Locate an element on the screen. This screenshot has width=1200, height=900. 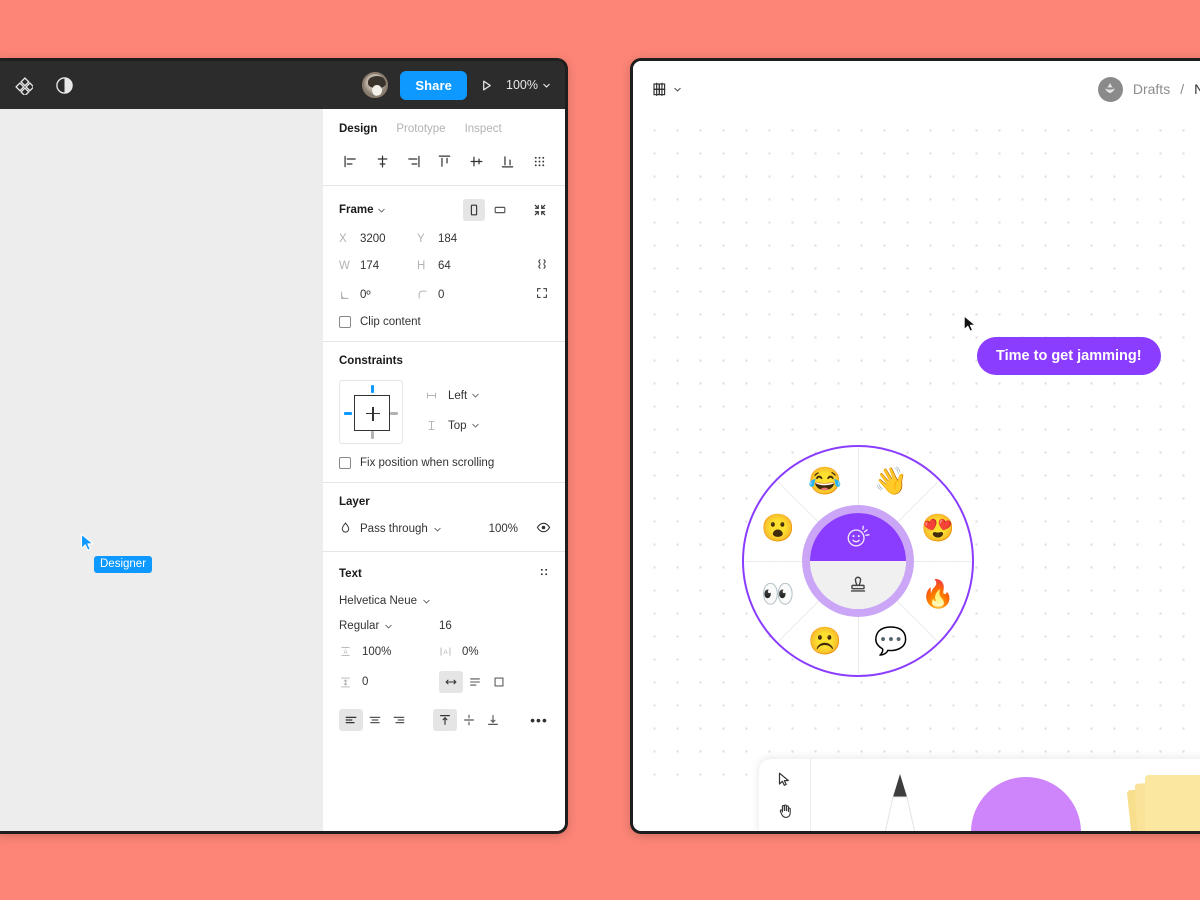
horizontal-constraint-icon is located at coordinates (431, 395).